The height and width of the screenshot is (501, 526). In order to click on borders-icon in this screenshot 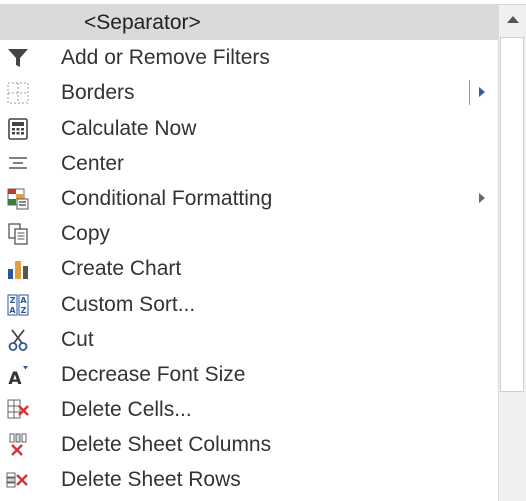, I will do `click(18, 93)`.